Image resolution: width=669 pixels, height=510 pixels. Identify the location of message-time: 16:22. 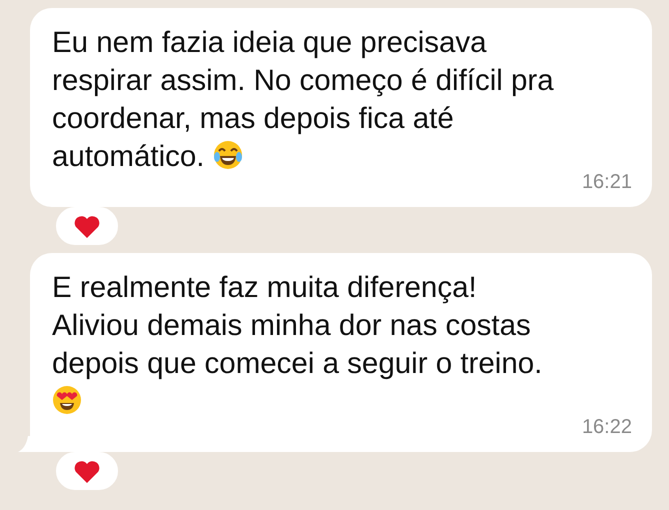
(607, 427).